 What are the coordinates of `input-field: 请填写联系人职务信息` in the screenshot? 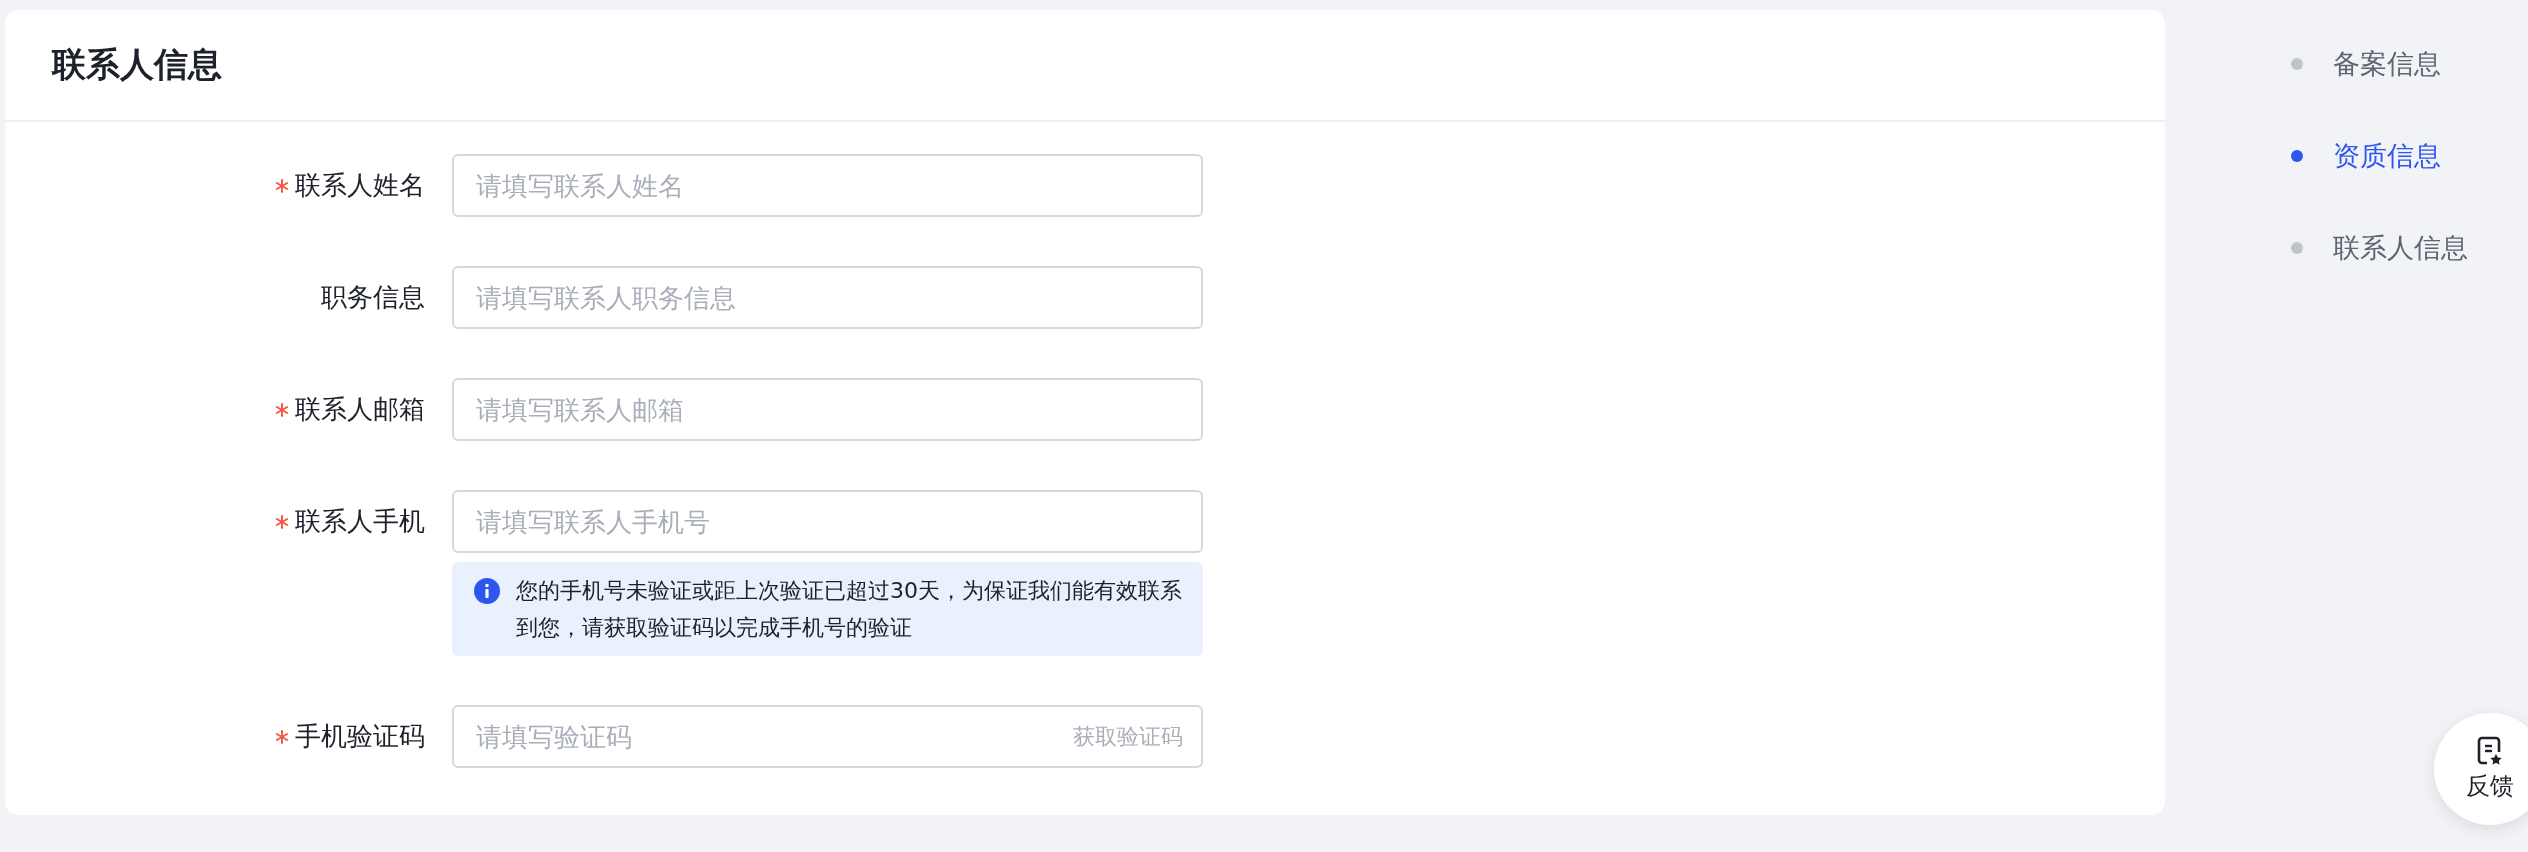 It's located at (827, 297).